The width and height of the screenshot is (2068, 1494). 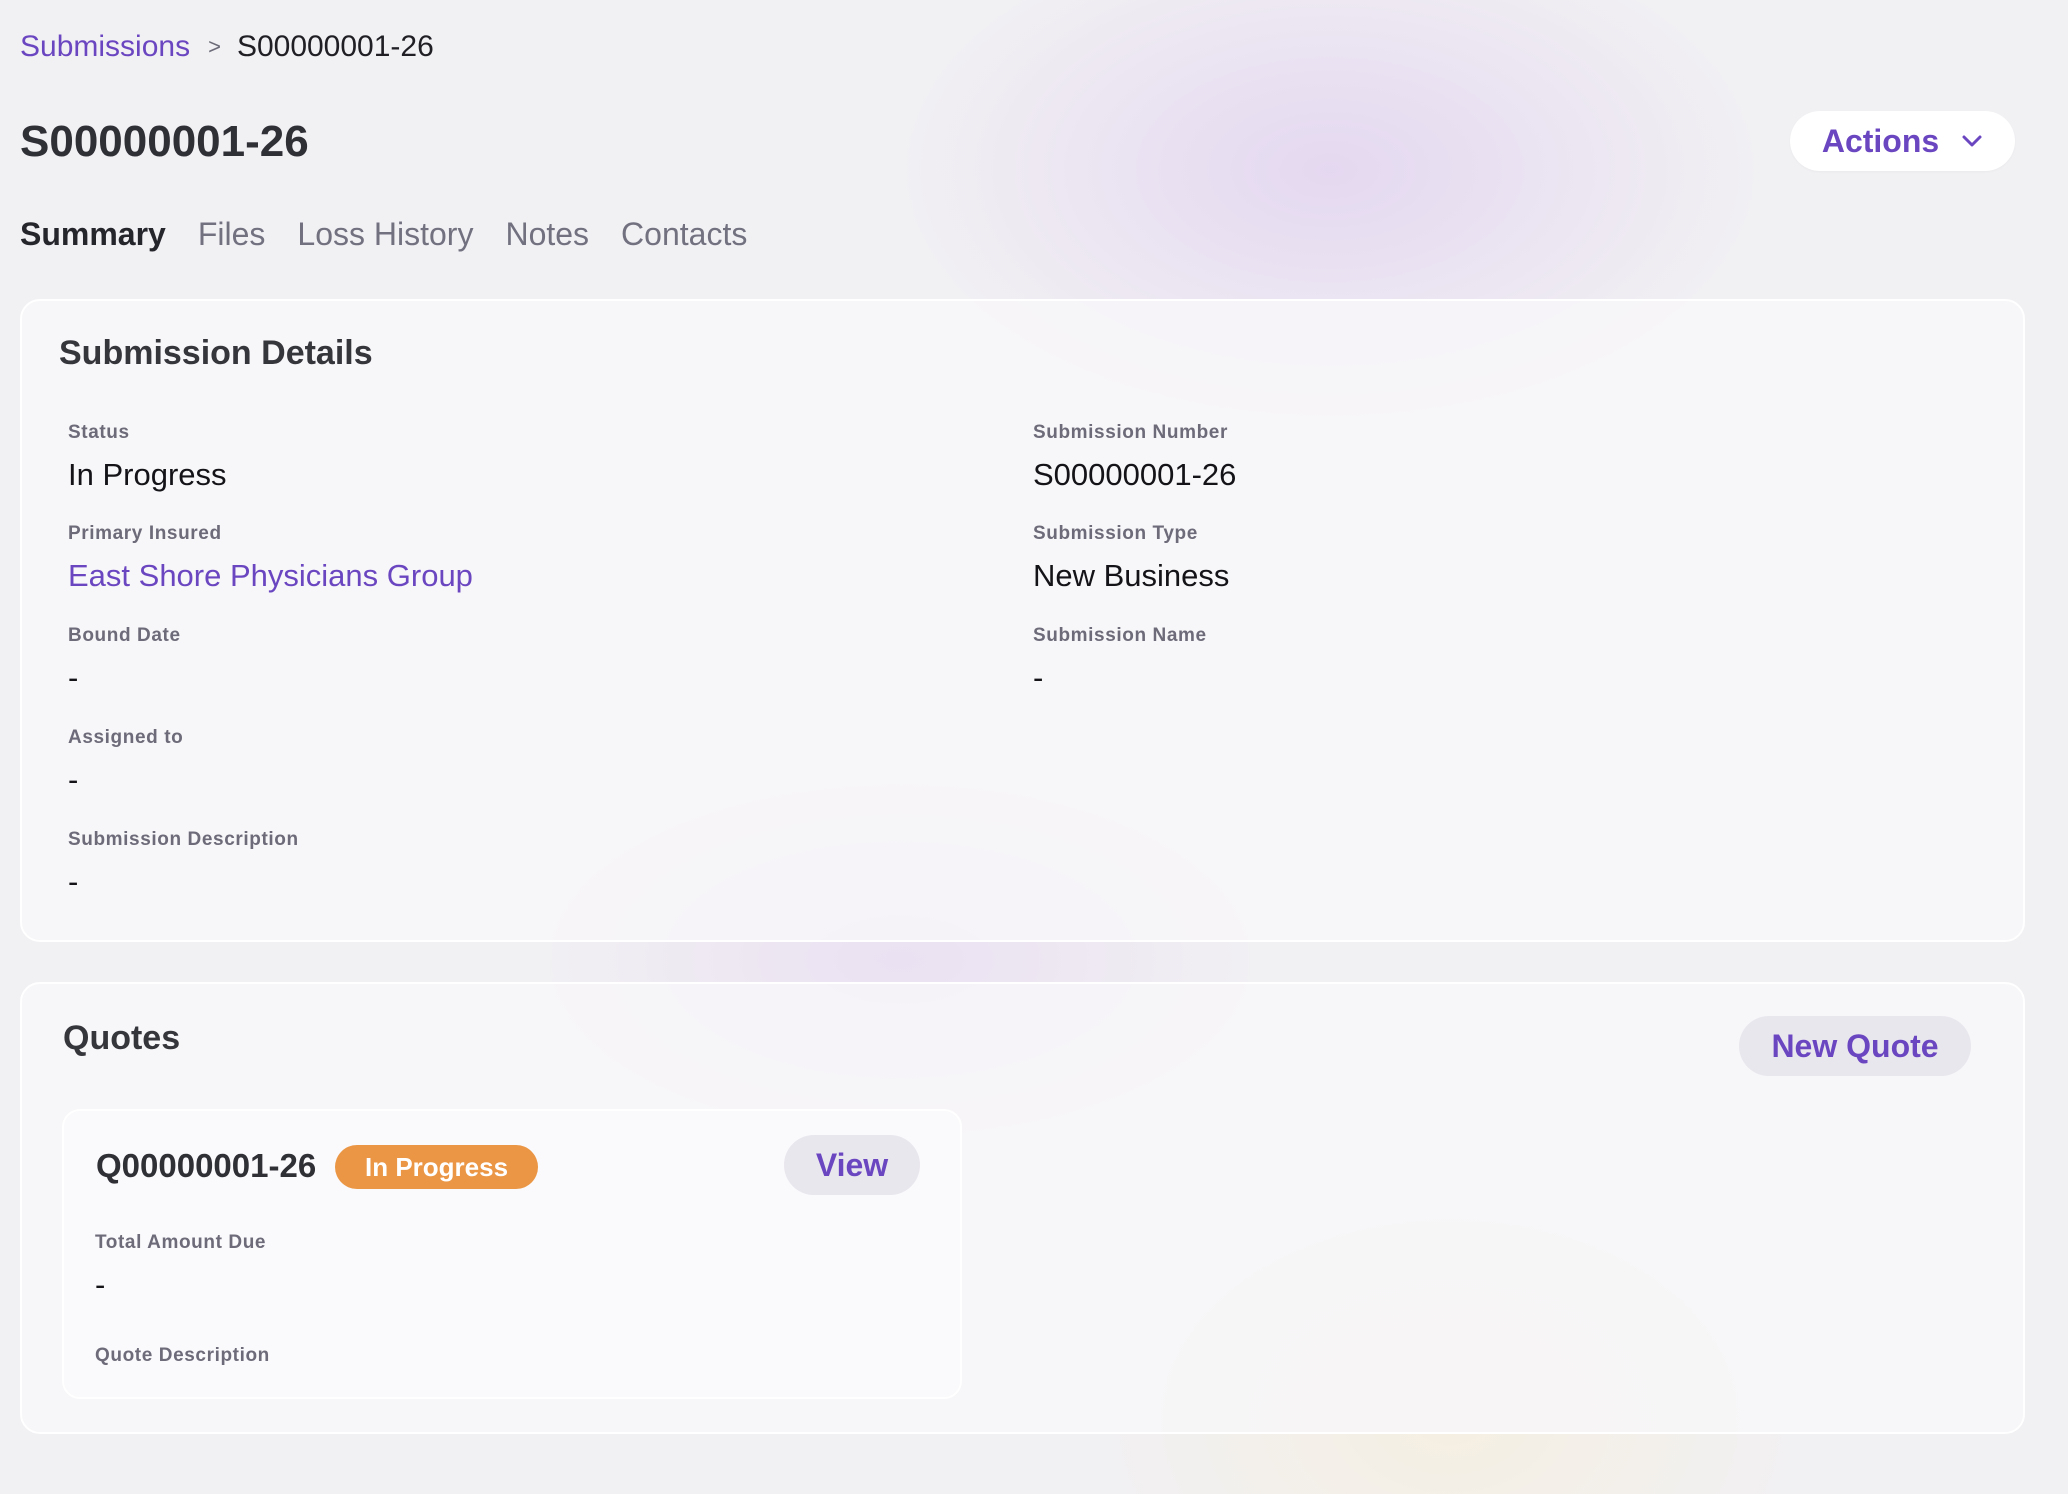 I want to click on tab-loss-history: Loss History, so click(x=385, y=234).